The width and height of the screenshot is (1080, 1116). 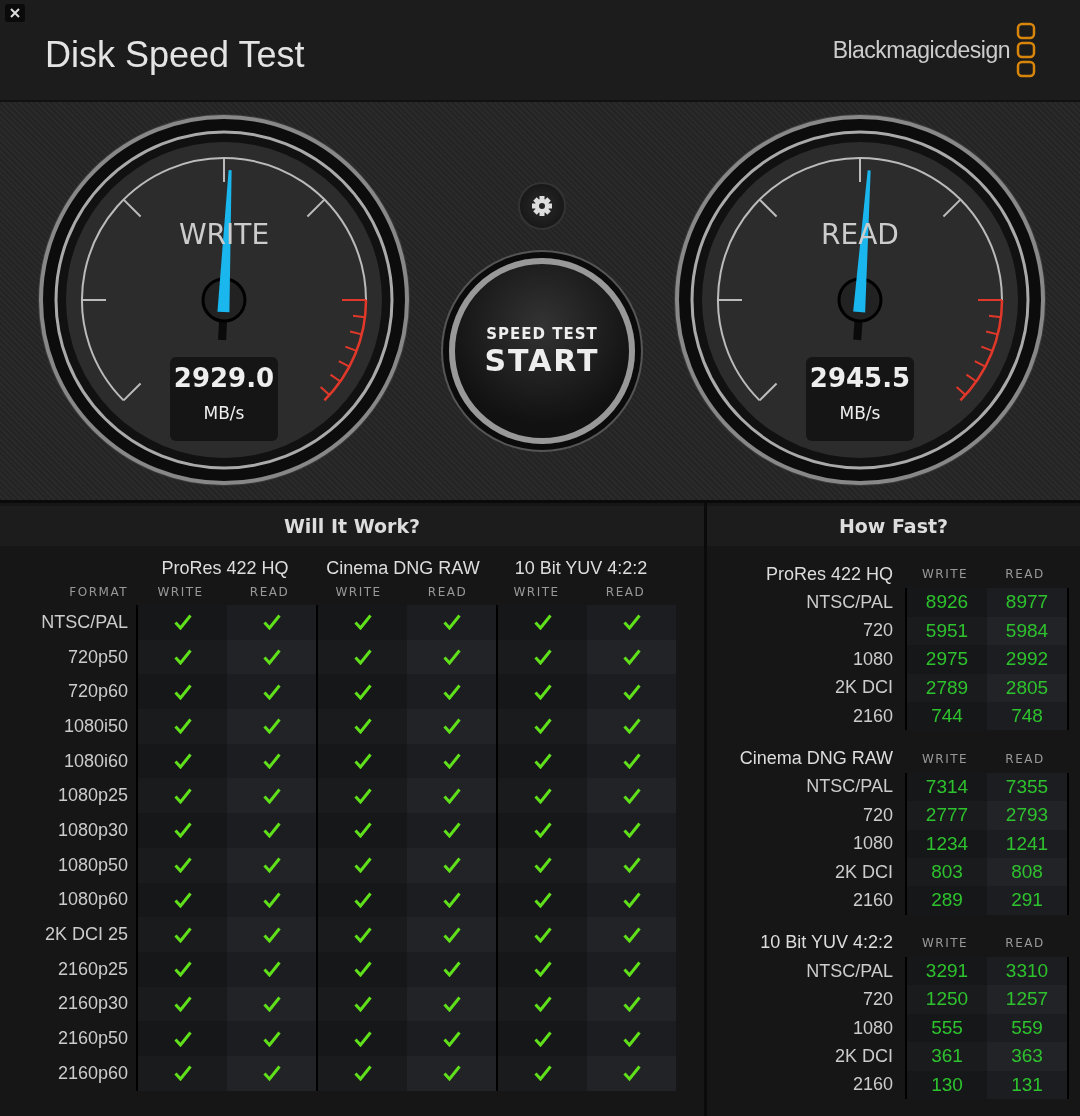 I want to click on read-speed: 291, so click(x=1028, y=900).